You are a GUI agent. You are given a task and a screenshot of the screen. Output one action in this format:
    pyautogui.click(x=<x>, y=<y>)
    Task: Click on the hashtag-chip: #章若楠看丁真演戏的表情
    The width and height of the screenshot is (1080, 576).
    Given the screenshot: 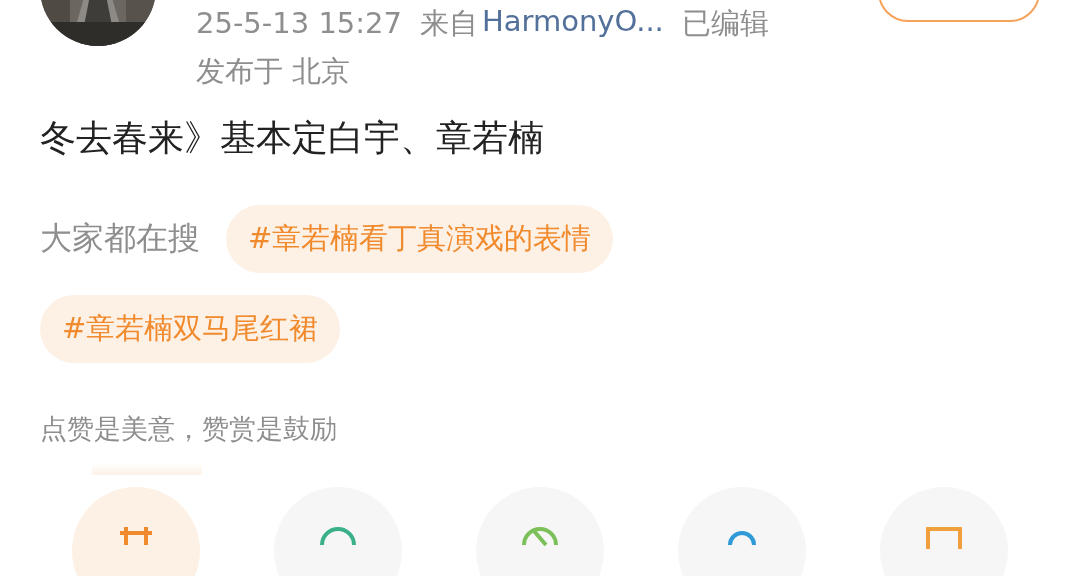 What is the action you would take?
    pyautogui.click(x=420, y=239)
    